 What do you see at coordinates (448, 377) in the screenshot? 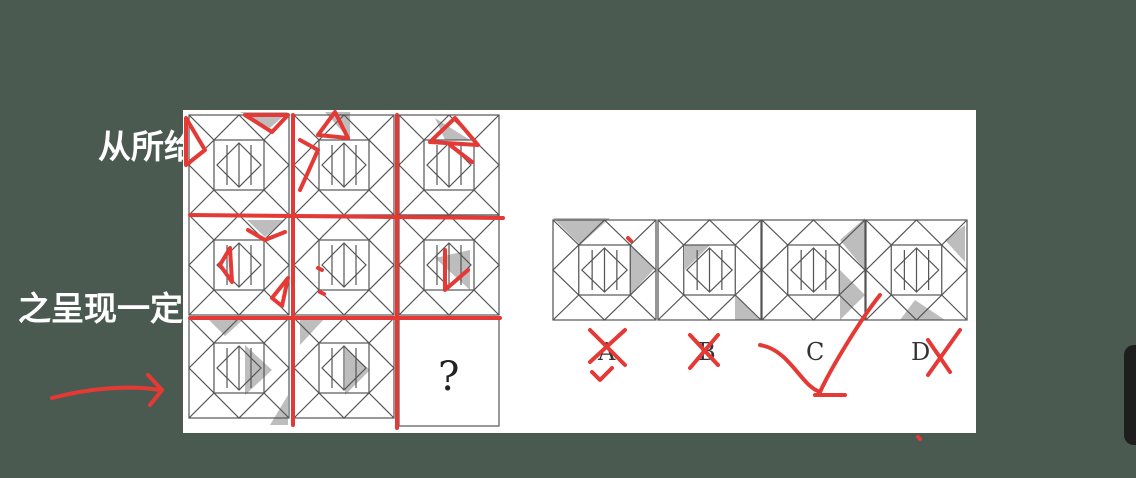
I see `question-mark: ?` at bounding box center [448, 377].